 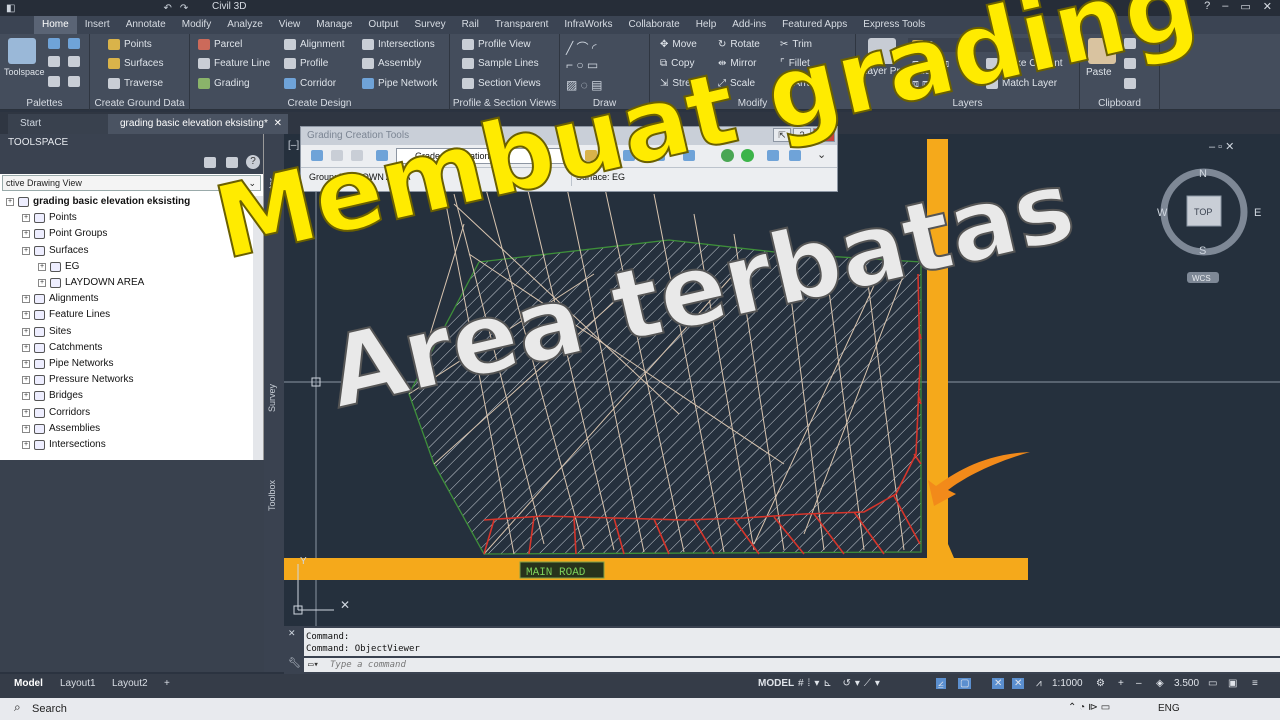 What do you see at coordinates (522, 25) in the screenshot?
I see `tab-transparent: Transparent` at bounding box center [522, 25].